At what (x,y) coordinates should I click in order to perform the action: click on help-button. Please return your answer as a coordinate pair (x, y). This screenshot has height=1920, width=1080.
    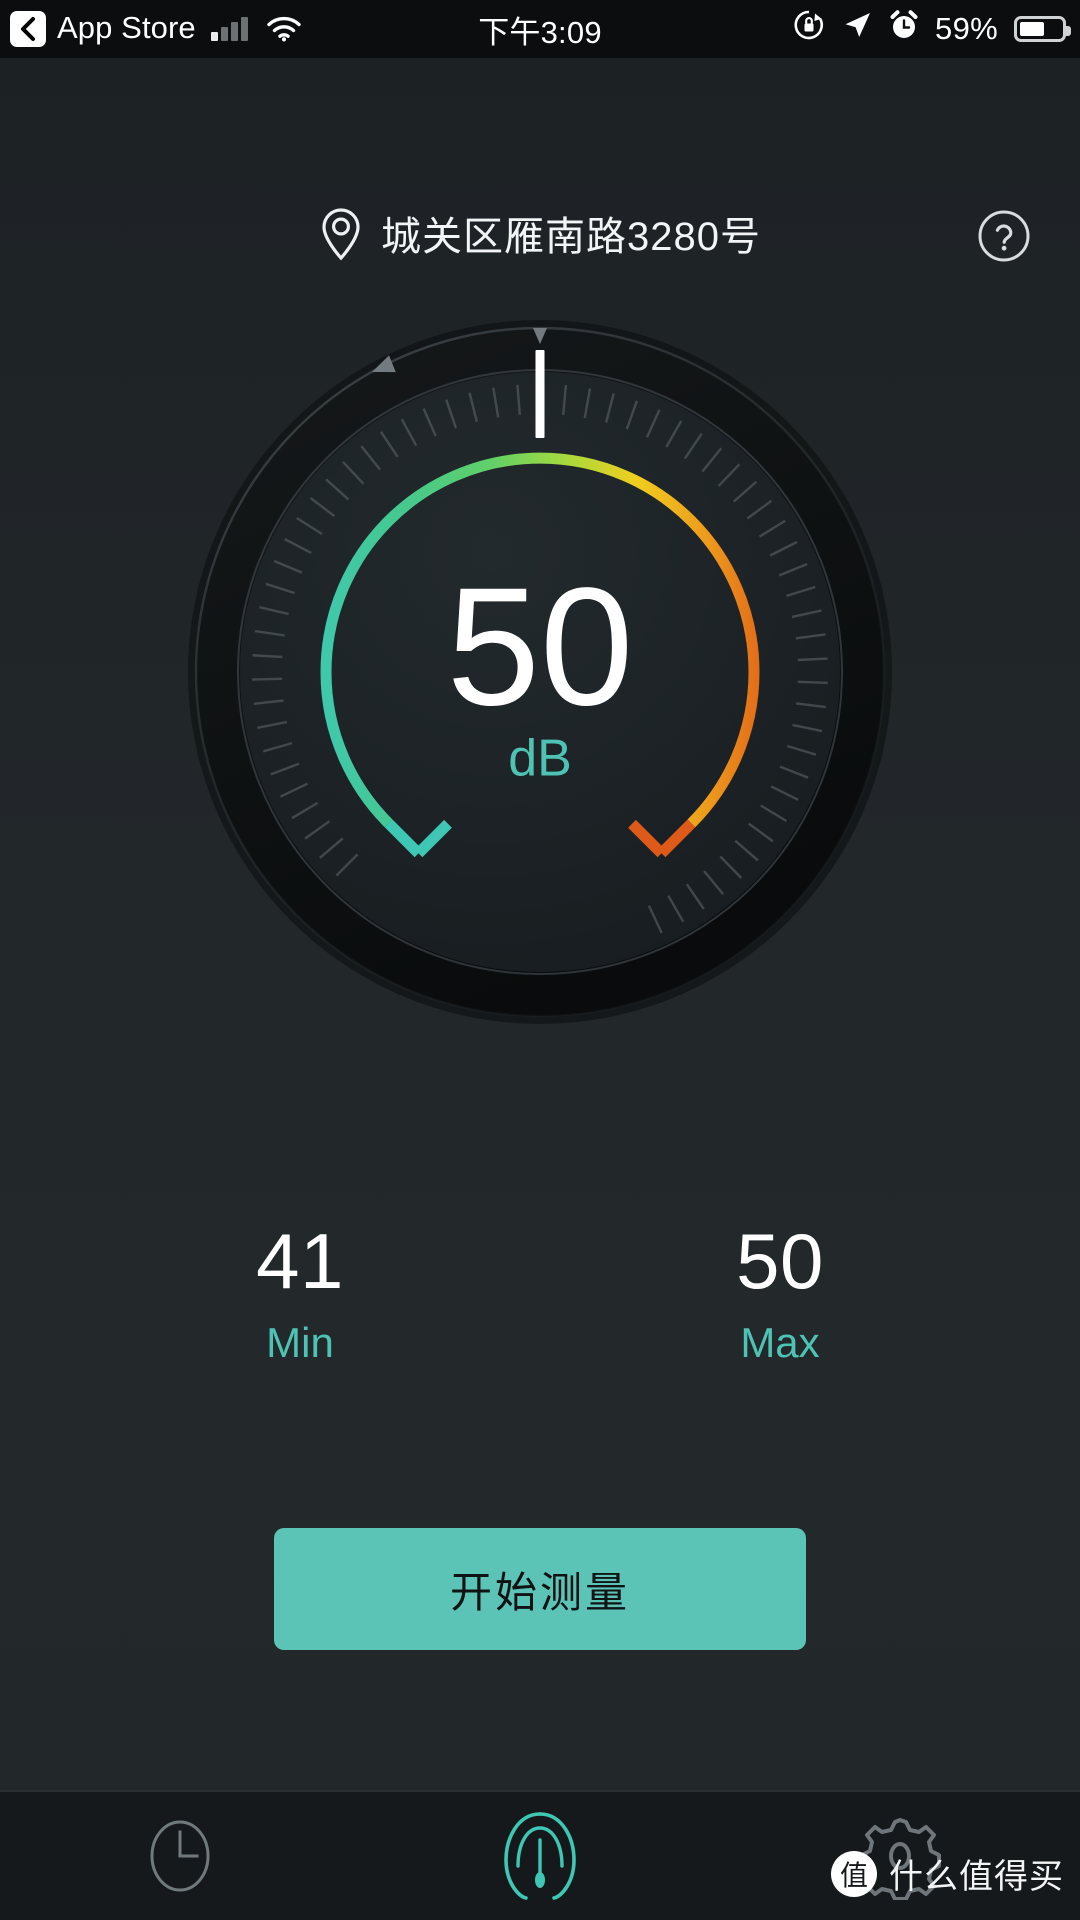
    Looking at the image, I should click on (1004, 238).